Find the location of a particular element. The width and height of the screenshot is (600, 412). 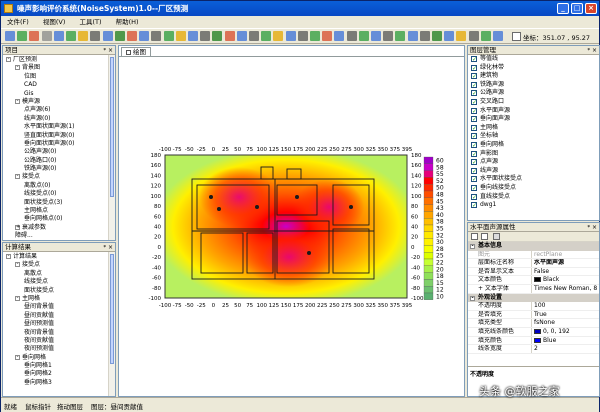

tree-item: 面状接受点 is located at coordinates (60, 291).